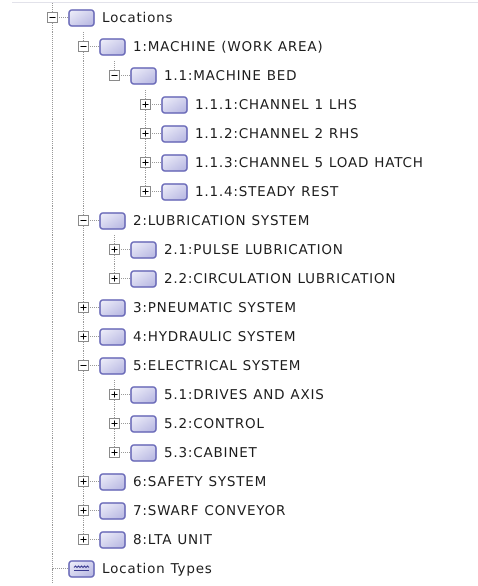 The height and width of the screenshot is (586, 478). I want to click on tree-item-label: 5.1:DRIVES AND AXIS, so click(244, 394).